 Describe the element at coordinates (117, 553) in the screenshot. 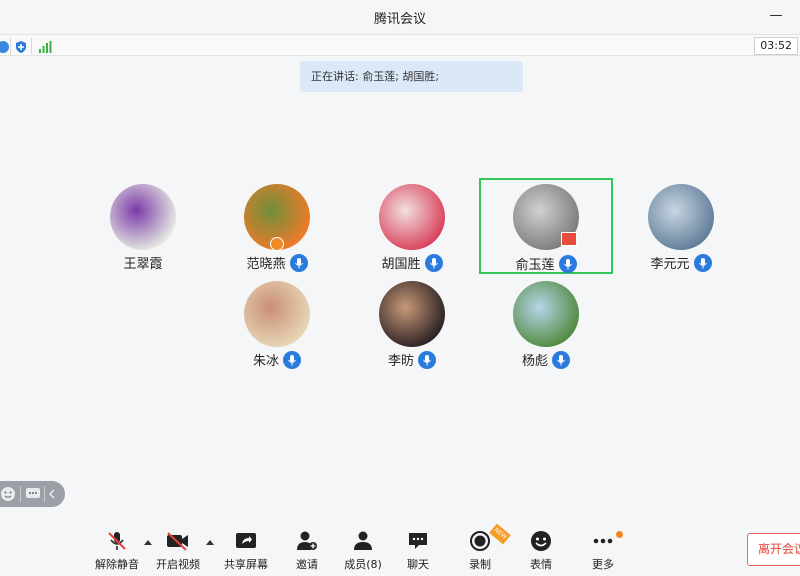

I see `unmute-button: 解除静音` at that location.